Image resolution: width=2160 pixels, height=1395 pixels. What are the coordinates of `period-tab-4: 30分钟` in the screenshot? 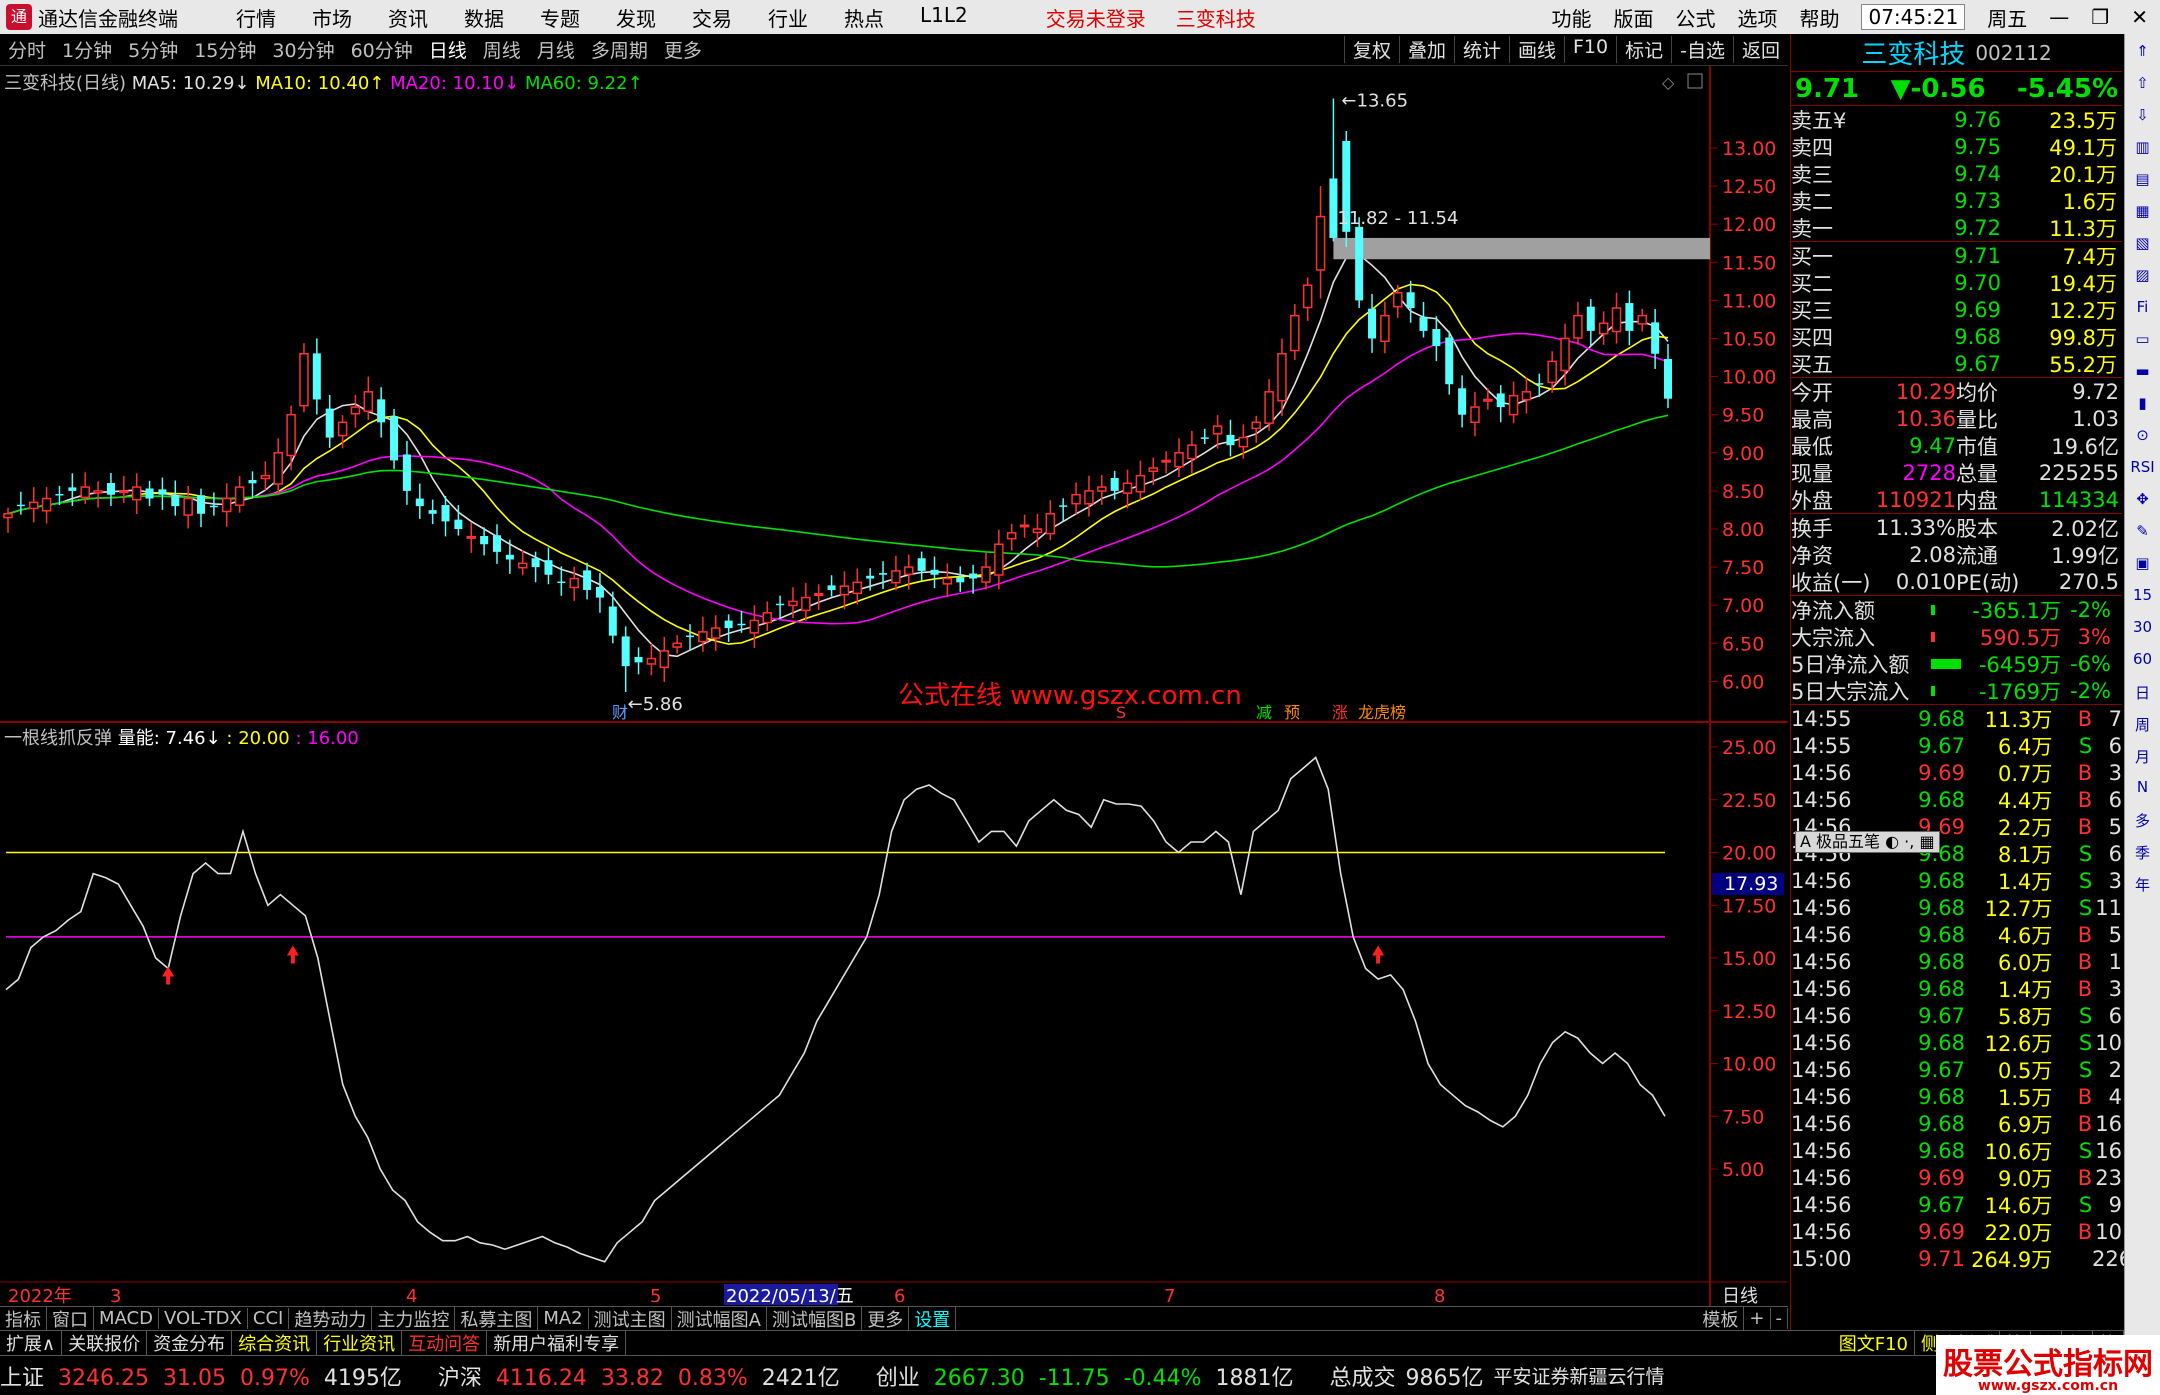 It's located at (303, 49).